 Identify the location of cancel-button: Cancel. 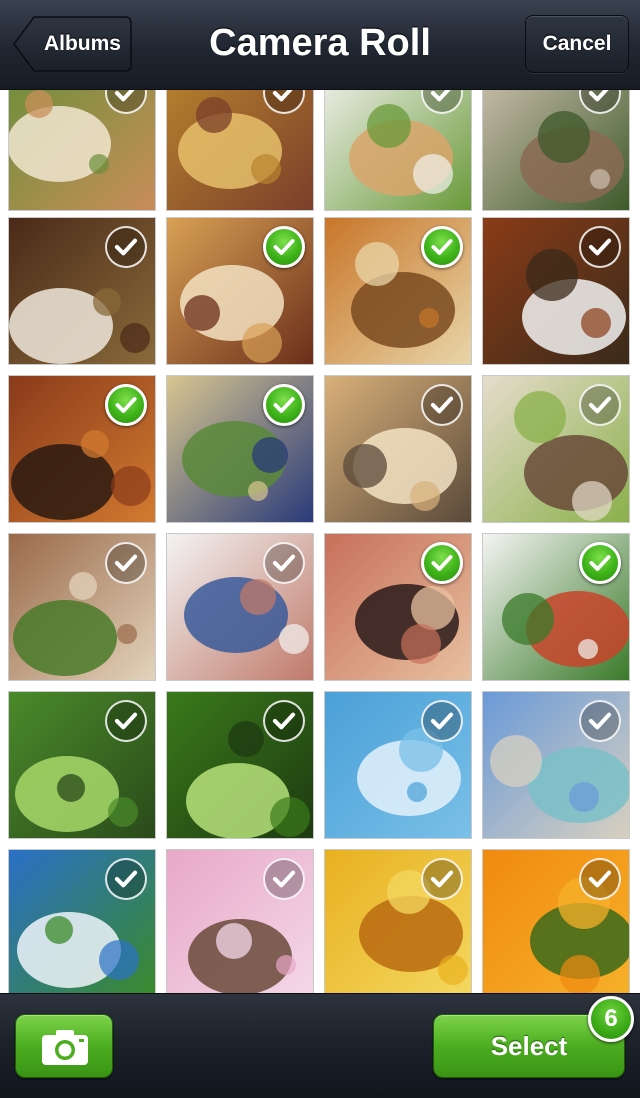
(577, 44).